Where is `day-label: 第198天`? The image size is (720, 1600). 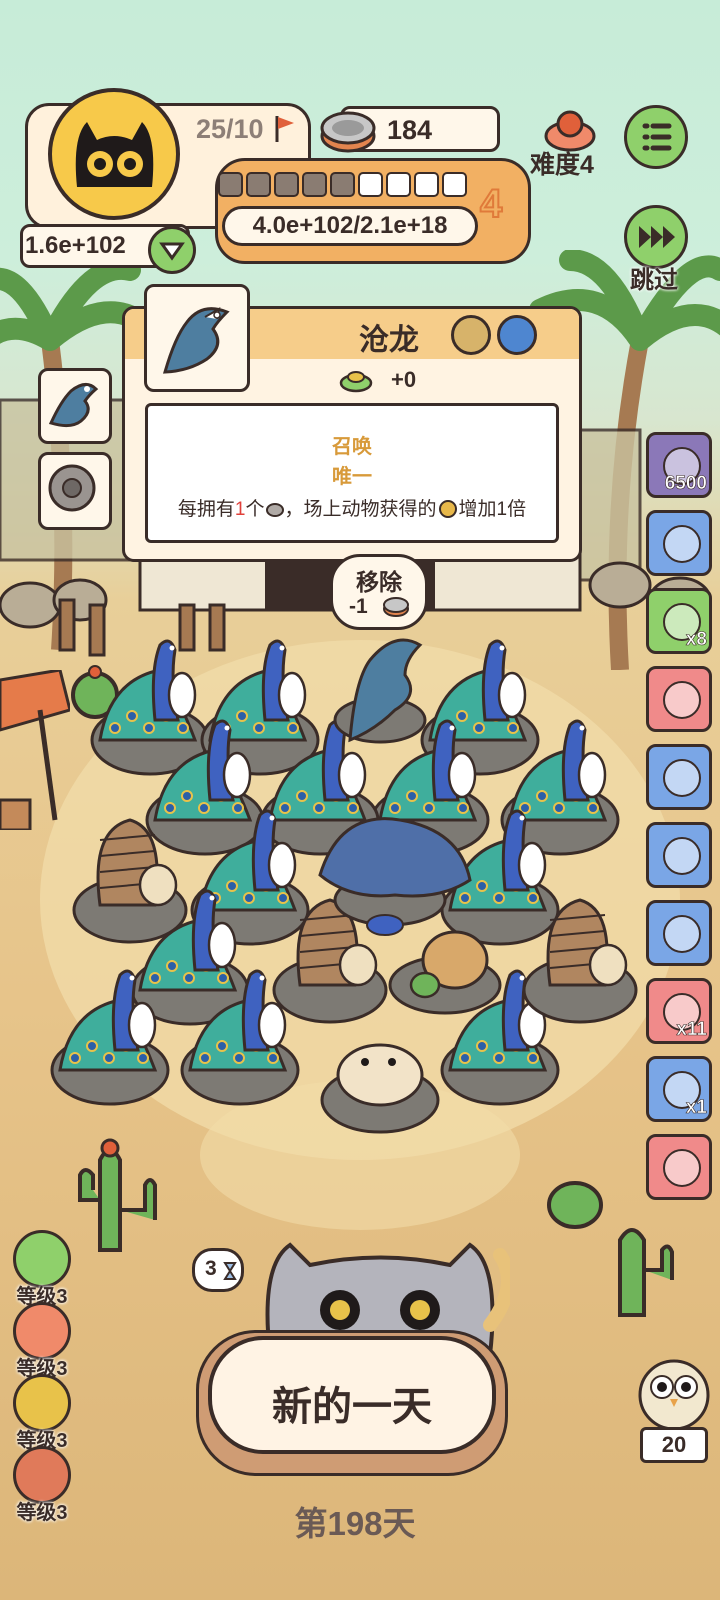
day-label: 第198天 is located at coordinates (355, 1523).